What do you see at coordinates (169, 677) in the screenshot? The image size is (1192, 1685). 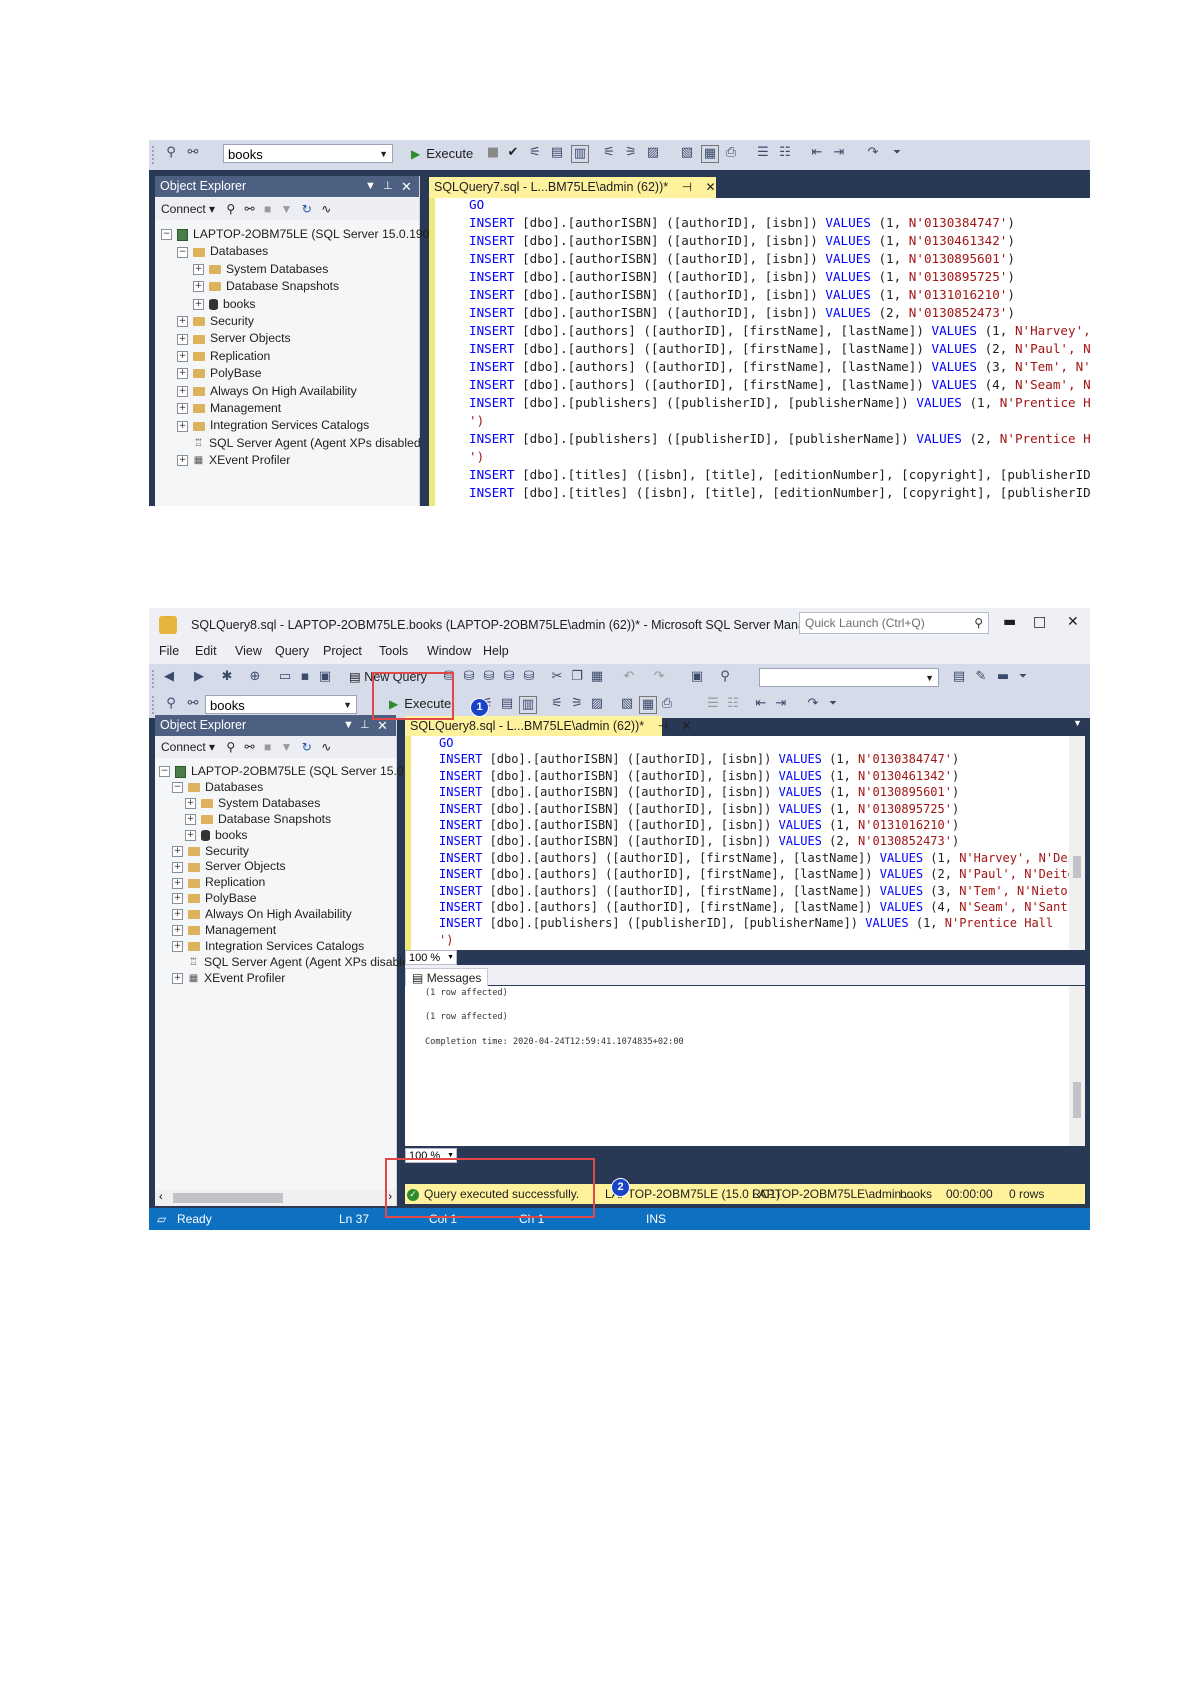 I see `back-icon: ◀` at bounding box center [169, 677].